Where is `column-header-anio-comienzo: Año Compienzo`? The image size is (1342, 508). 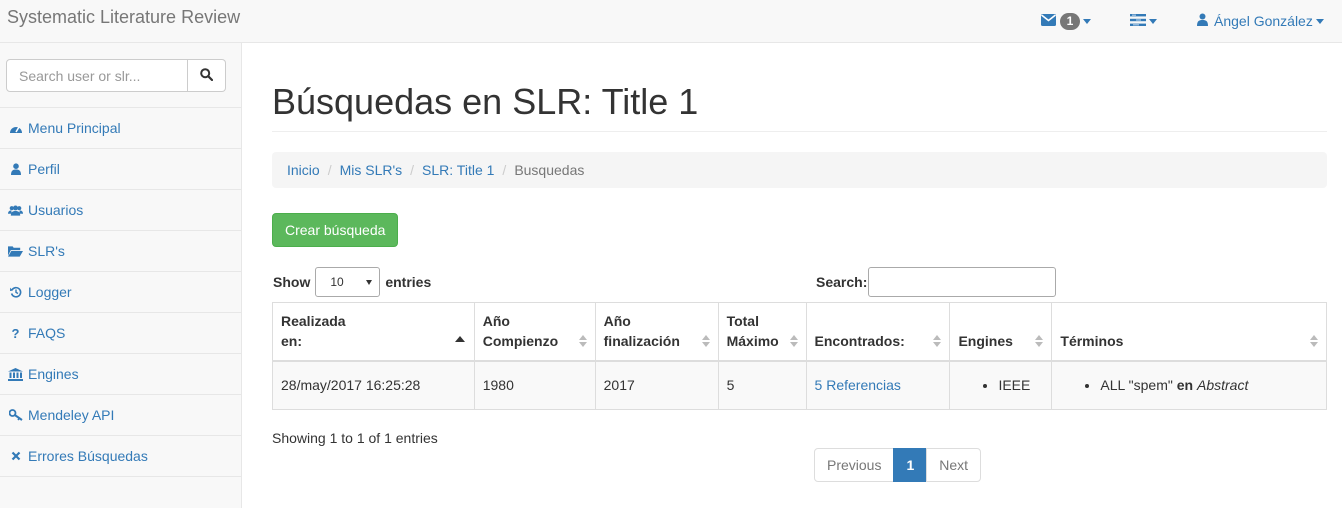
column-header-anio-comienzo: Año Compienzo is located at coordinates (534, 332).